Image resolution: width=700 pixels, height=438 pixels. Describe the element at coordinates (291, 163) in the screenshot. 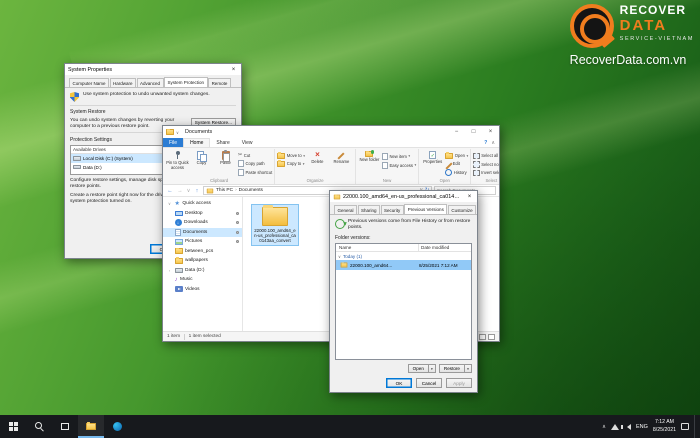

I see `copy-to-button: Copy to ▾` at that location.